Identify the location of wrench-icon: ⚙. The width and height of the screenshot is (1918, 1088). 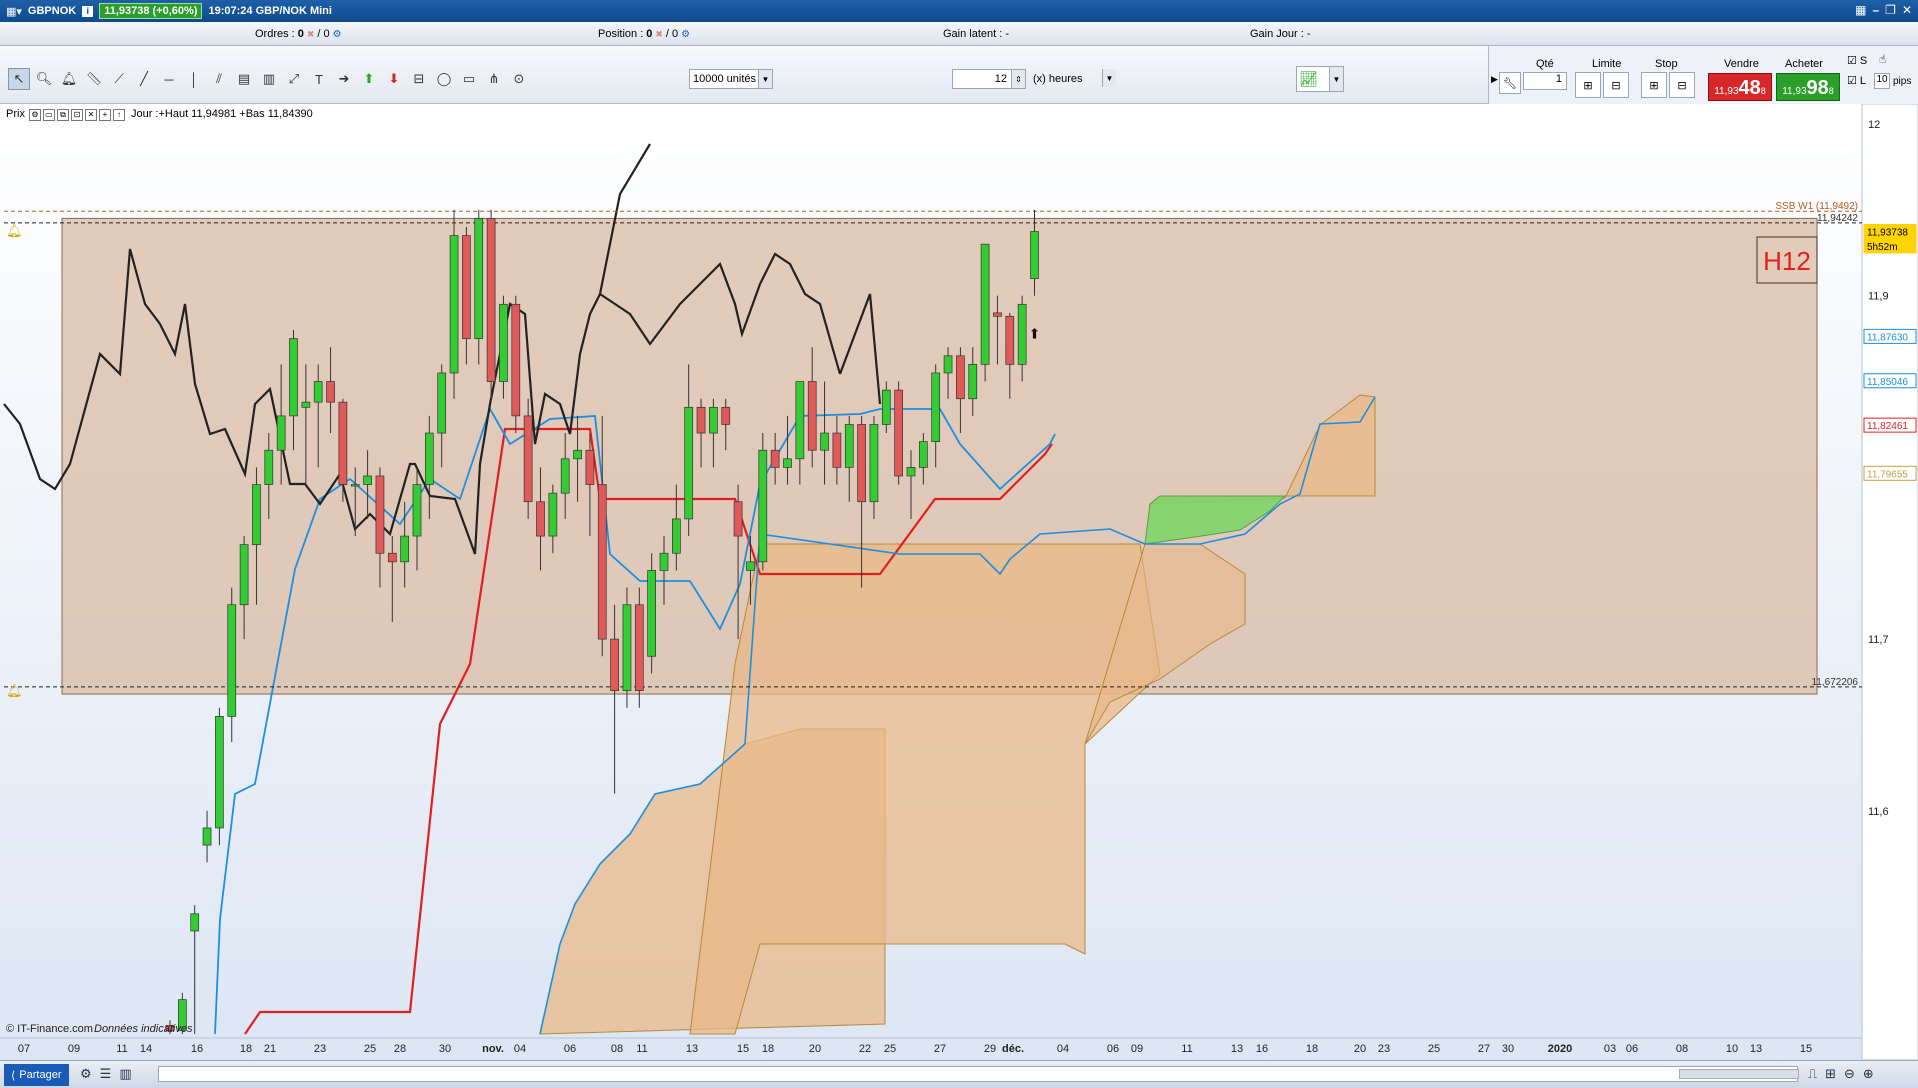
(34, 114).